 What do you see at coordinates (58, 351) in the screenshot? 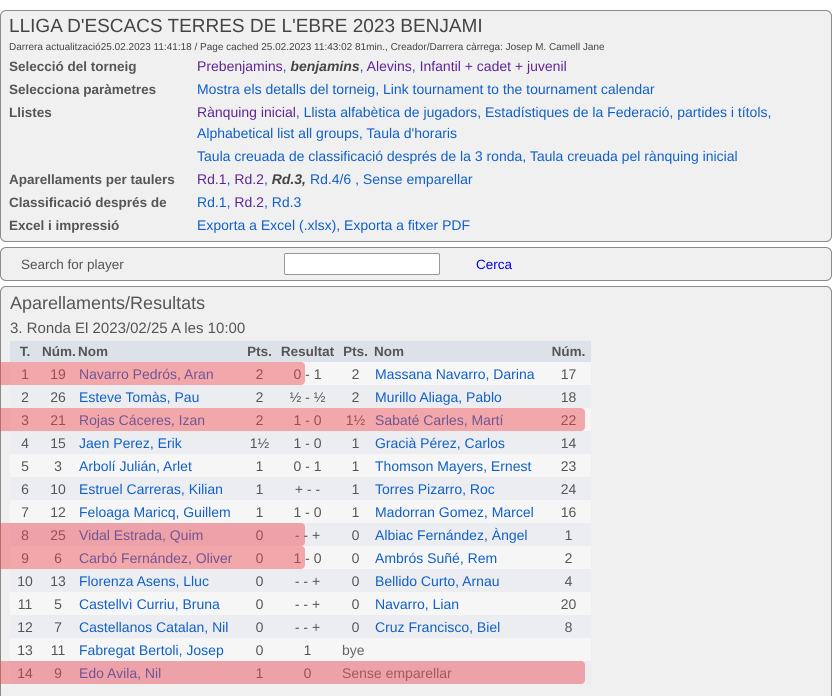
I see `column-header: Núm.` at bounding box center [58, 351].